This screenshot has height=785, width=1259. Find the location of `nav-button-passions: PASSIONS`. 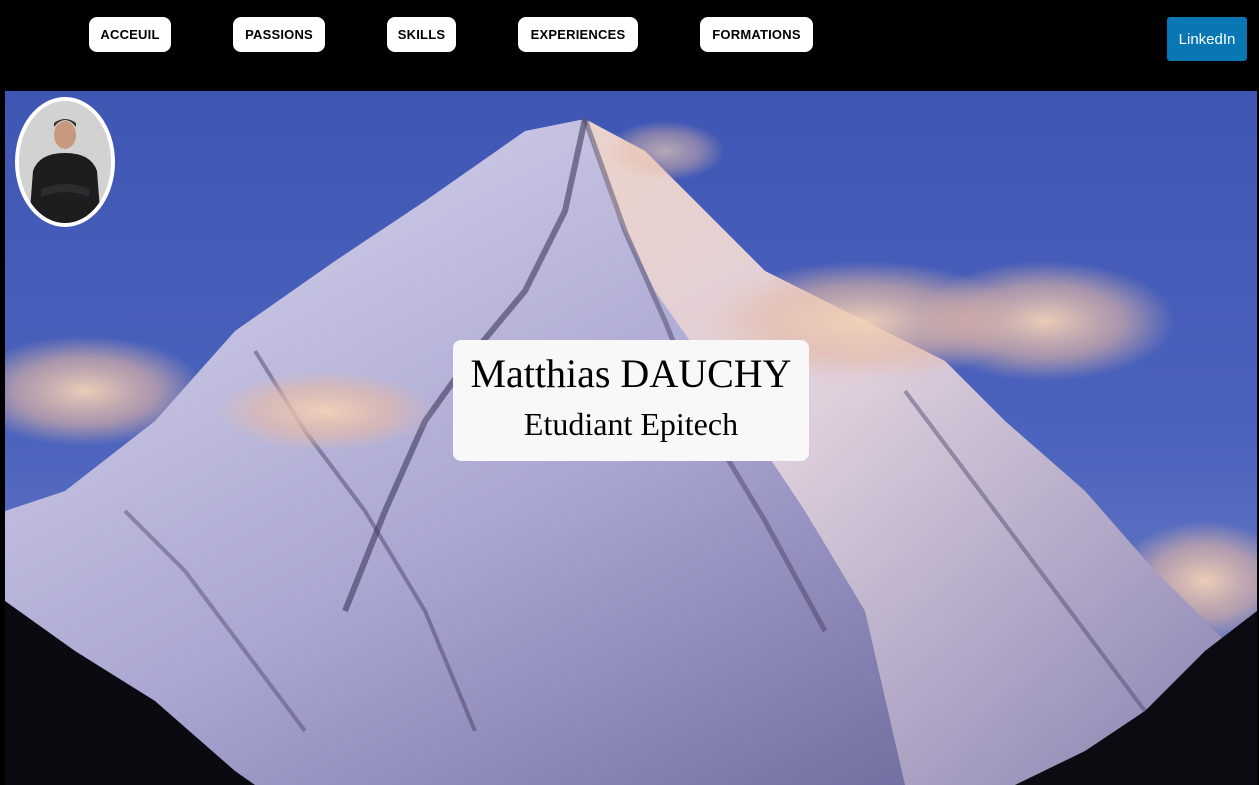

nav-button-passions: PASSIONS is located at coordinates (279, 34).